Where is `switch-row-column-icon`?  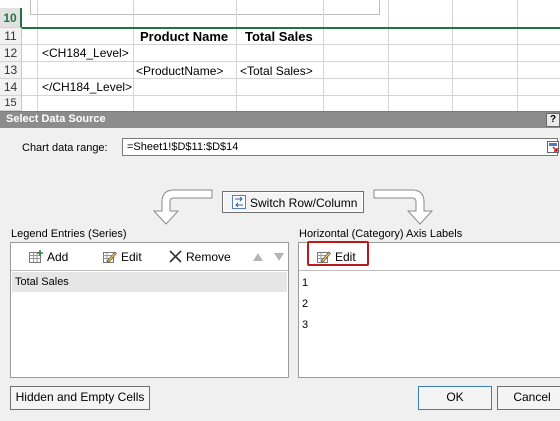
switch-row-column-icon is located at coordinates (239, 202).